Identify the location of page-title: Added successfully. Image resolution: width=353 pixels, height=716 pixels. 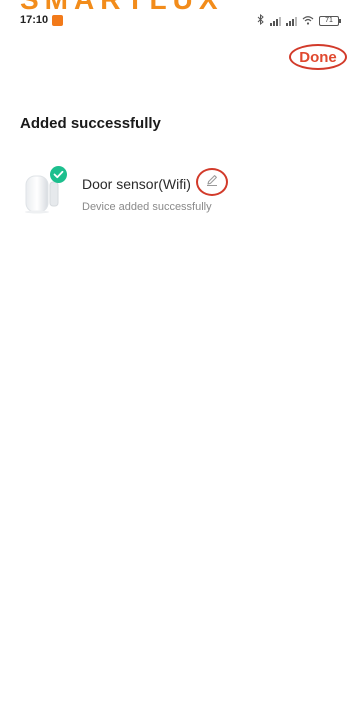
(90, 123).